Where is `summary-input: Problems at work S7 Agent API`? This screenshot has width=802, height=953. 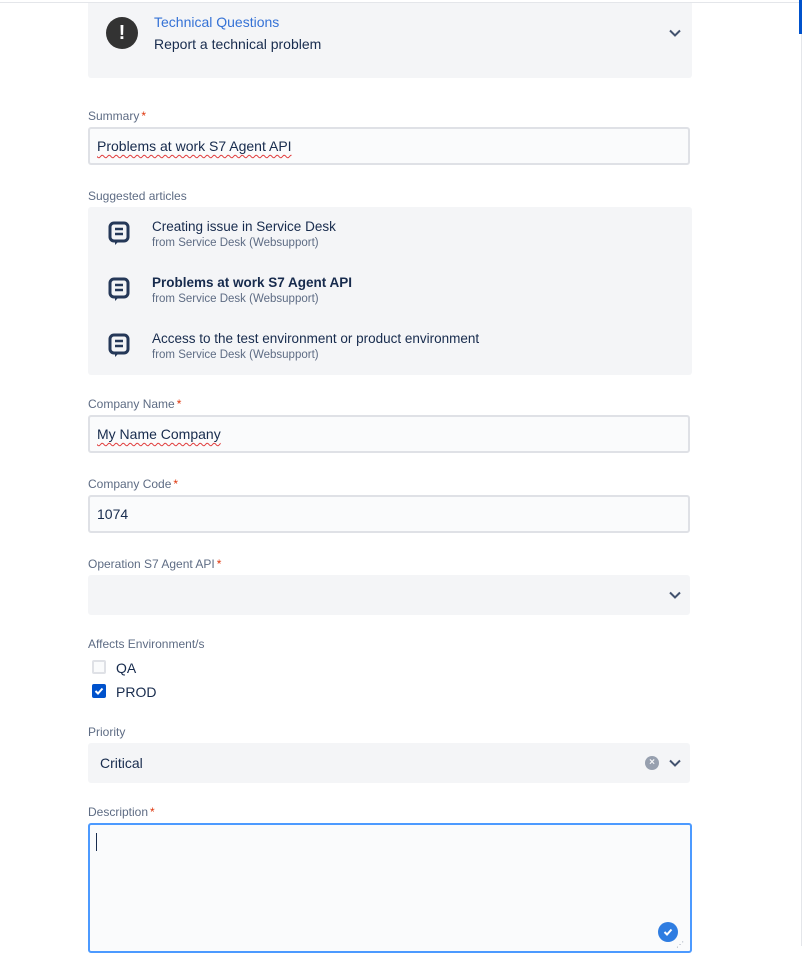 summary-input: Problems at work S7 Agent API is located at coordinates (389, 146).